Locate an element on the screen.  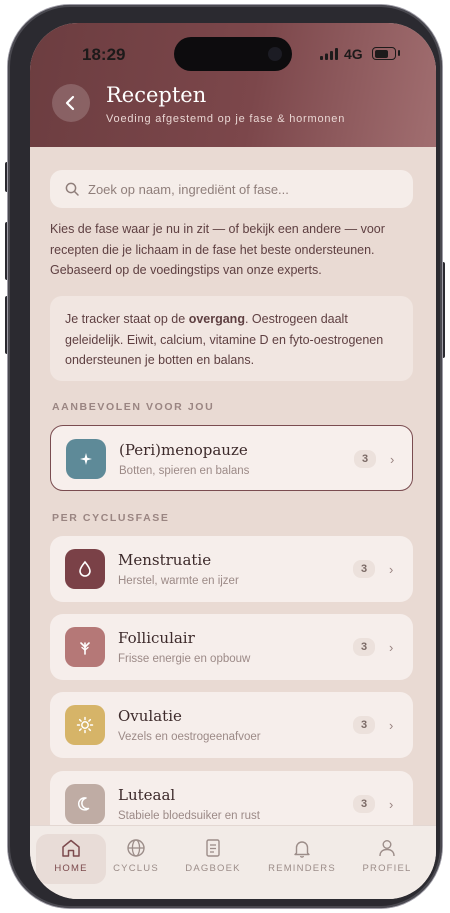
sun-icon is located at coordinates (85, 725).